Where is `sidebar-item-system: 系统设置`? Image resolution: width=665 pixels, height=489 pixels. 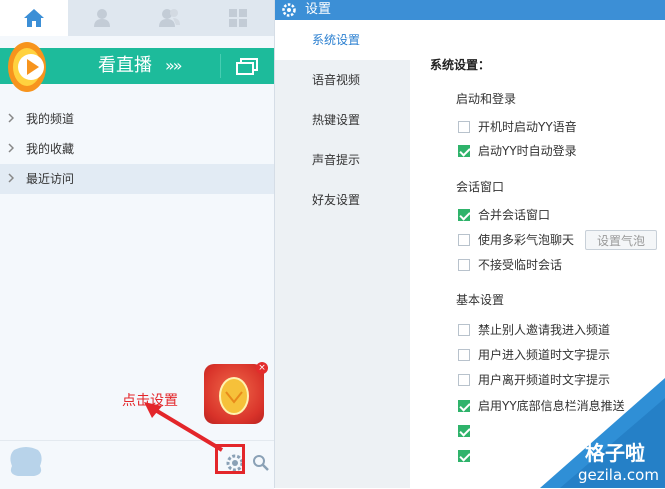
sidebar-item-system: 系统设置 is located at coordinates (342, 40).